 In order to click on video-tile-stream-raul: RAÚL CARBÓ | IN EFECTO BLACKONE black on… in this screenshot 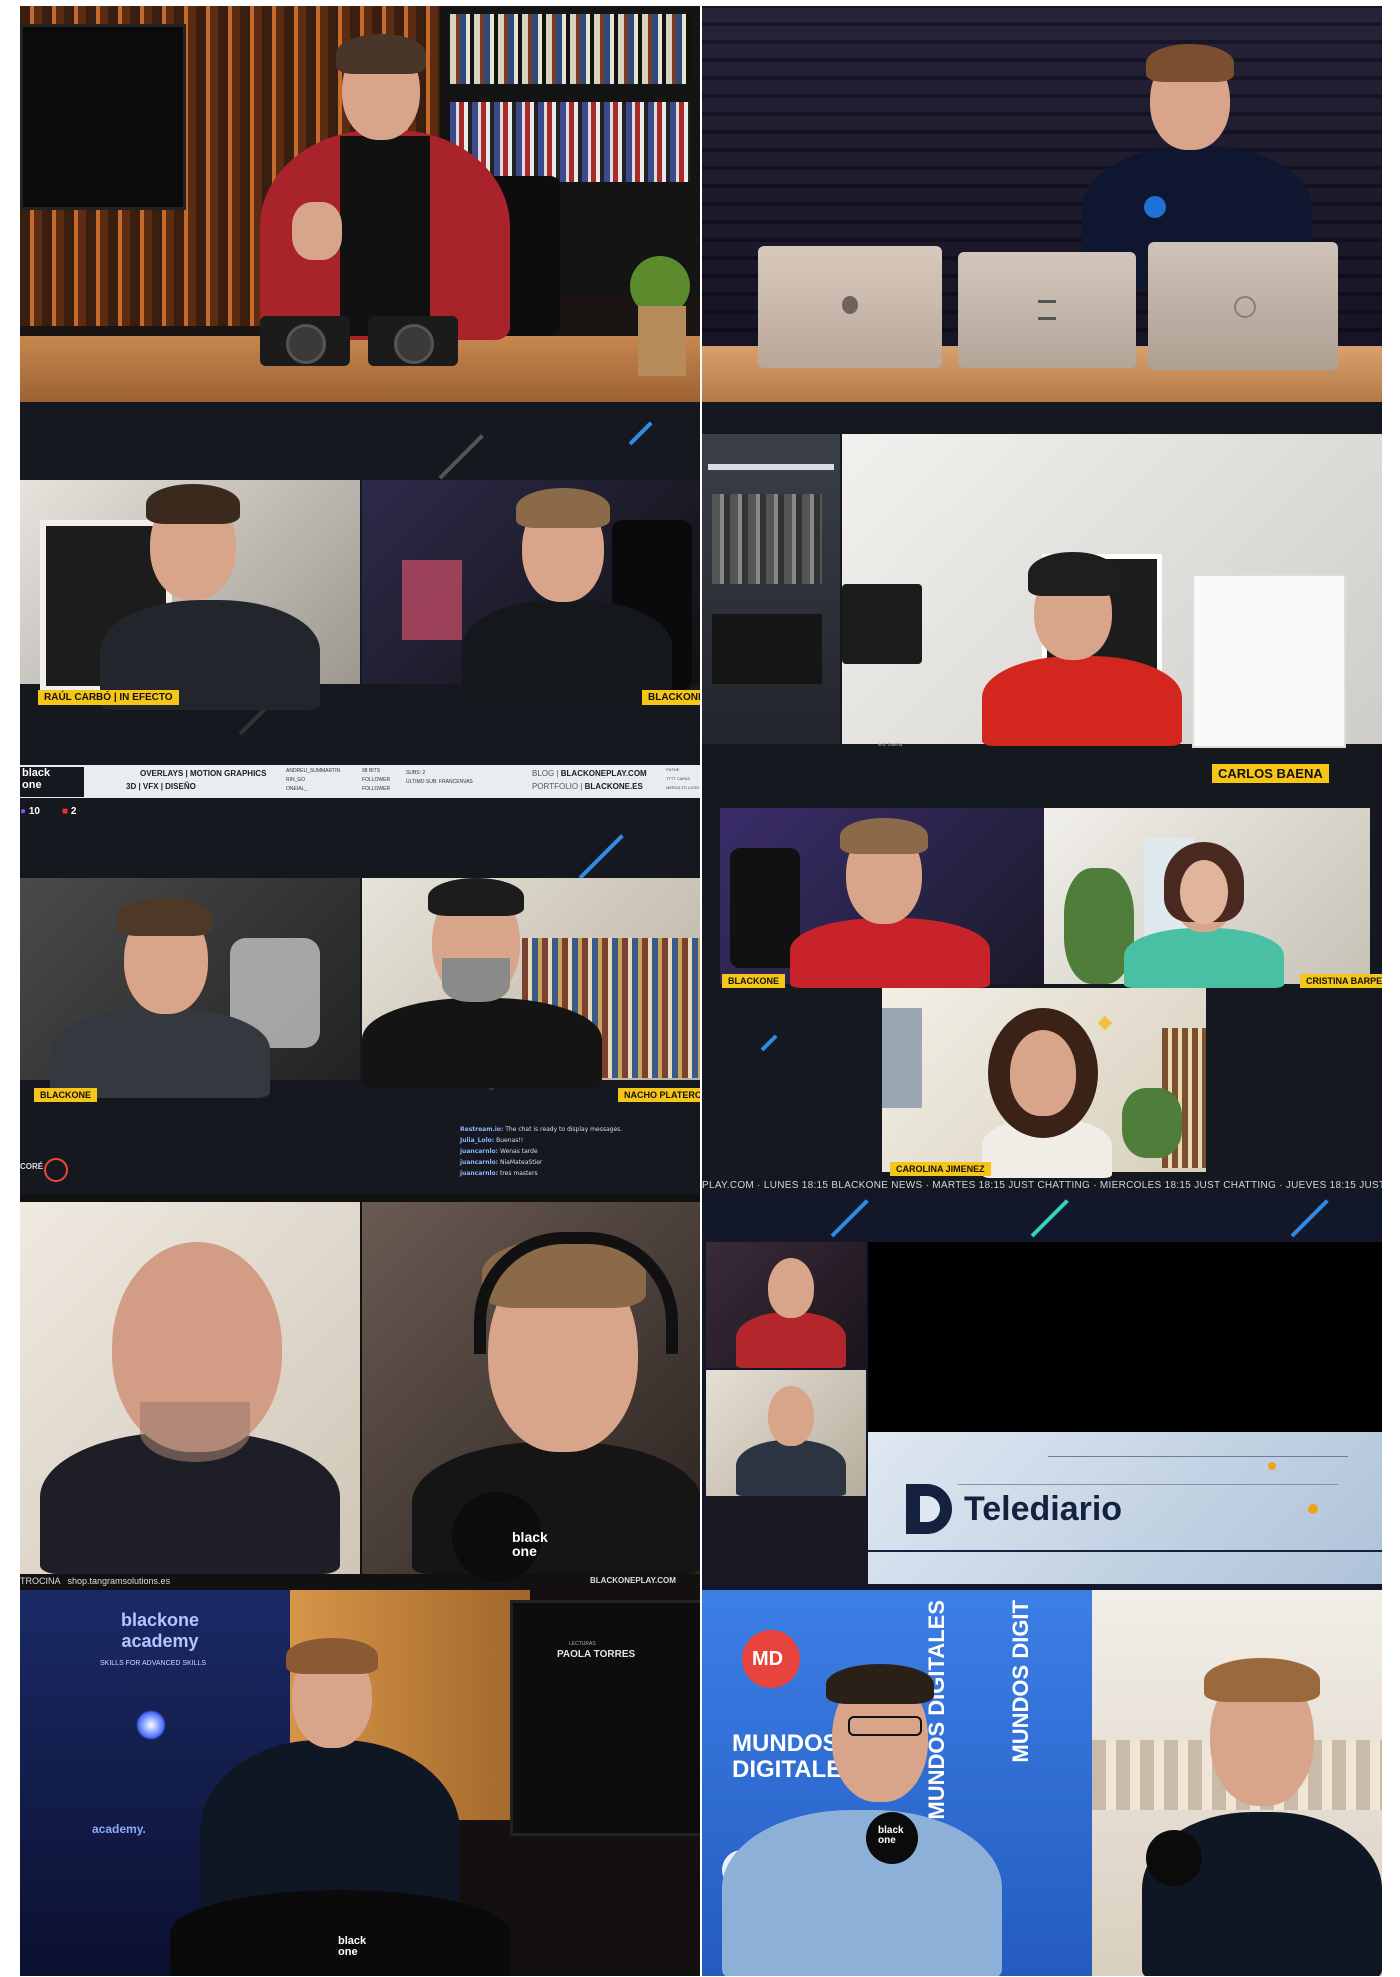, I will do `click(360, 600)`.